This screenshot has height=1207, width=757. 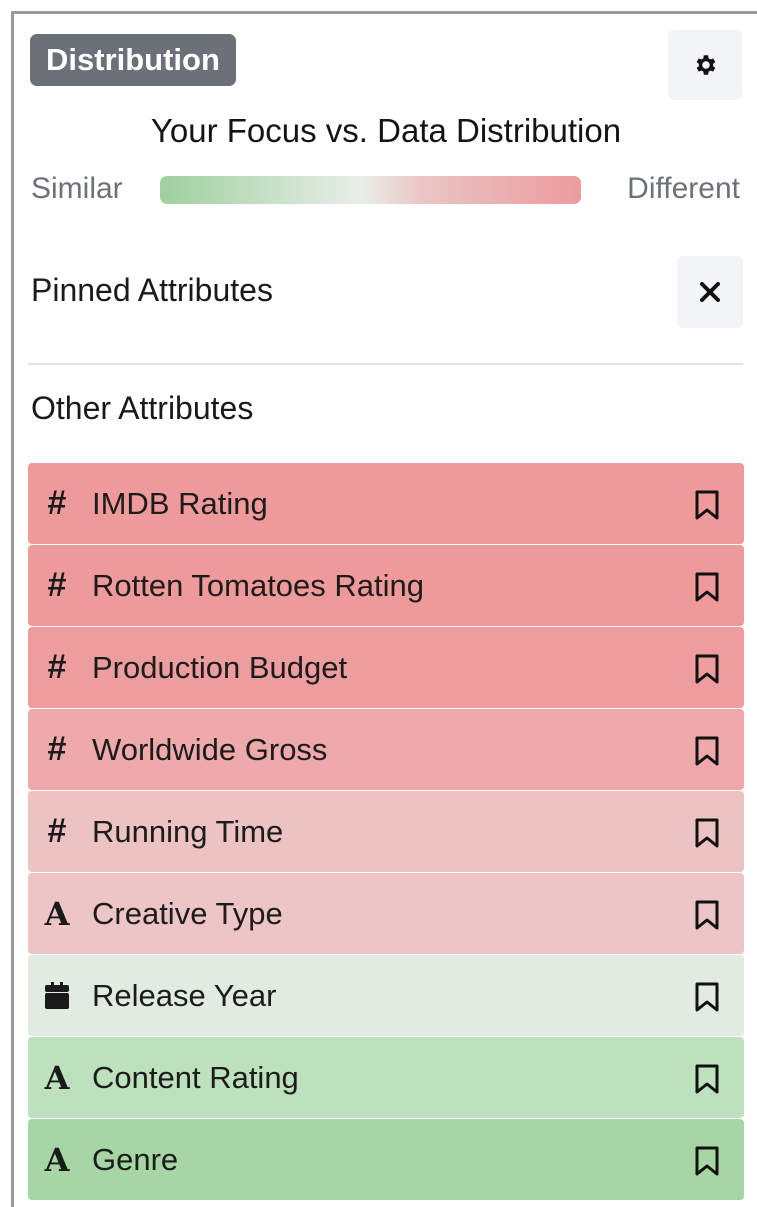 I want to click on attribute-label: Production Budget, so click(x=220, y=667).